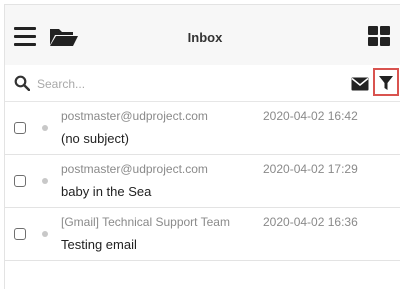  What do you see at coordinates (25, 37) in the screenshot?
I see `hamburger-menu-icon` at bounding box center [25, 37].